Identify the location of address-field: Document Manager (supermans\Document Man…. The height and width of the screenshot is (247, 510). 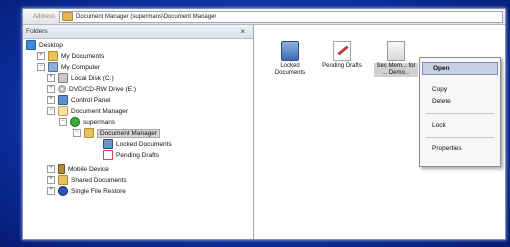
(281, 16).